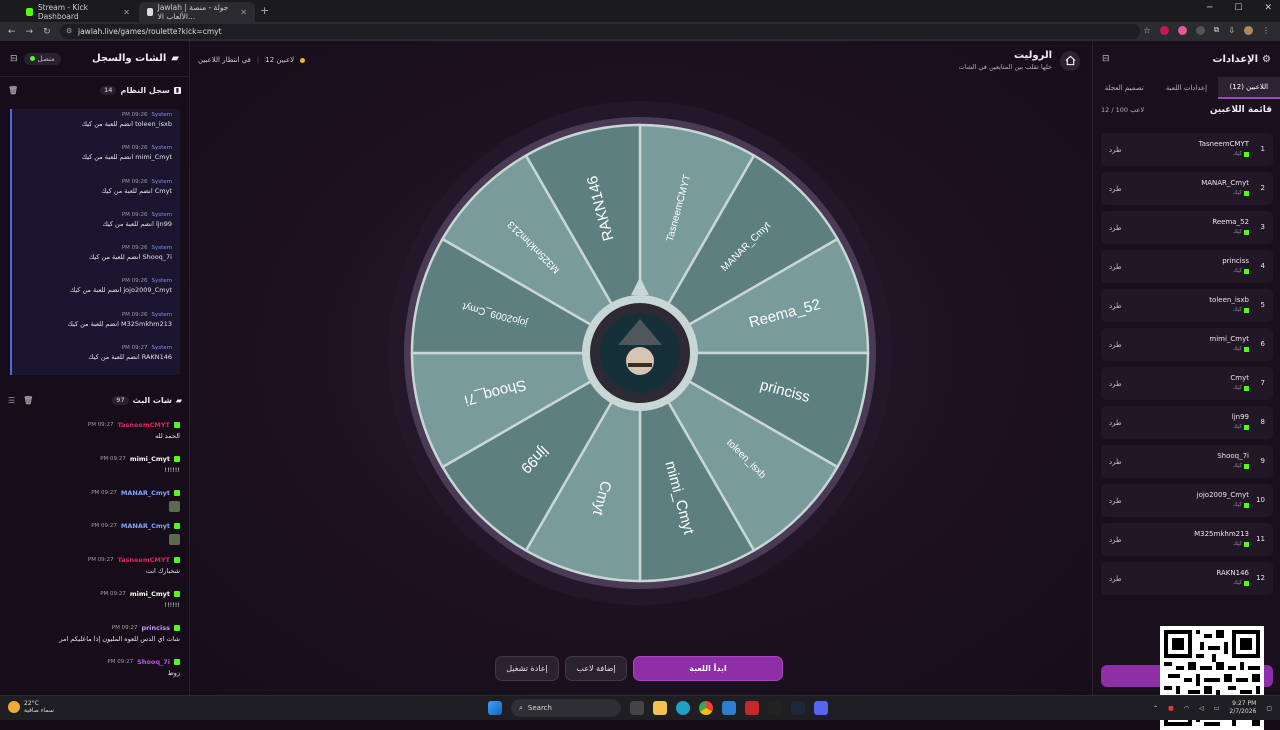  I want to click on restart-button: إعادة تشغيل, so click(527, 668).